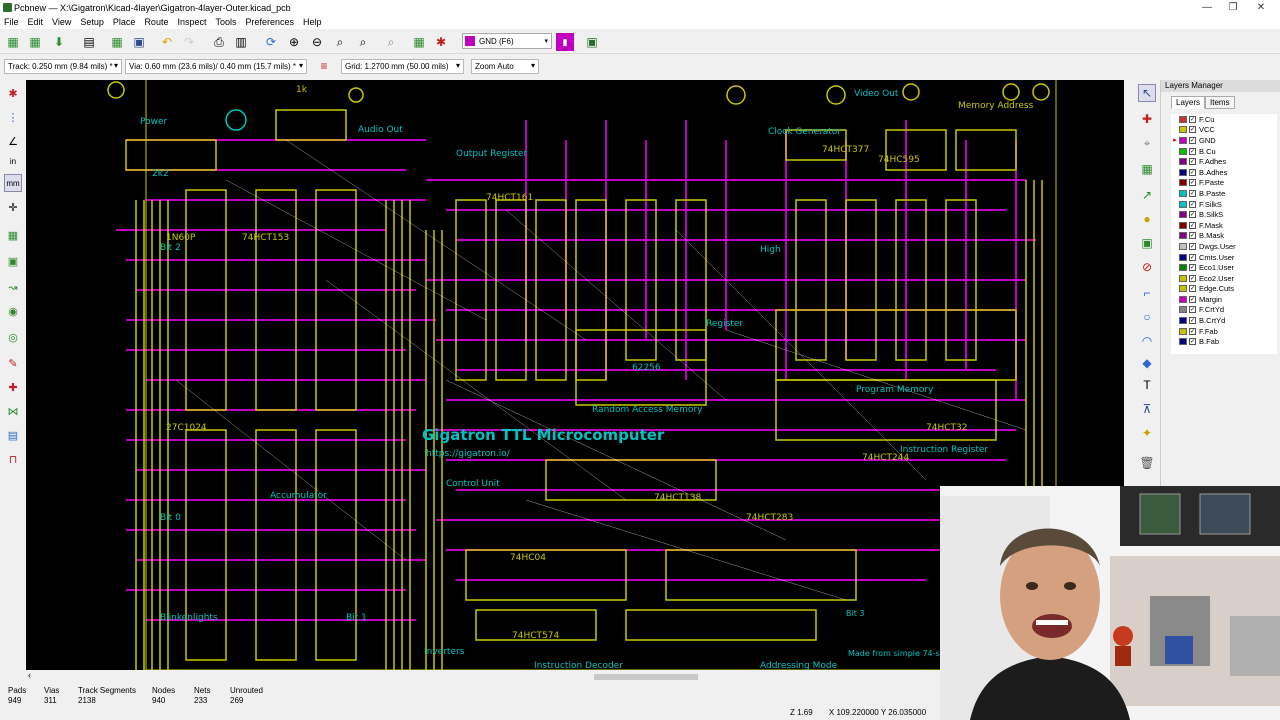 Image resolution: width=1280 pixels, height=720 pixels. Describe the element at coordinates (1220, 102) in the screenshot. I see `tab-items: Items` at that location.